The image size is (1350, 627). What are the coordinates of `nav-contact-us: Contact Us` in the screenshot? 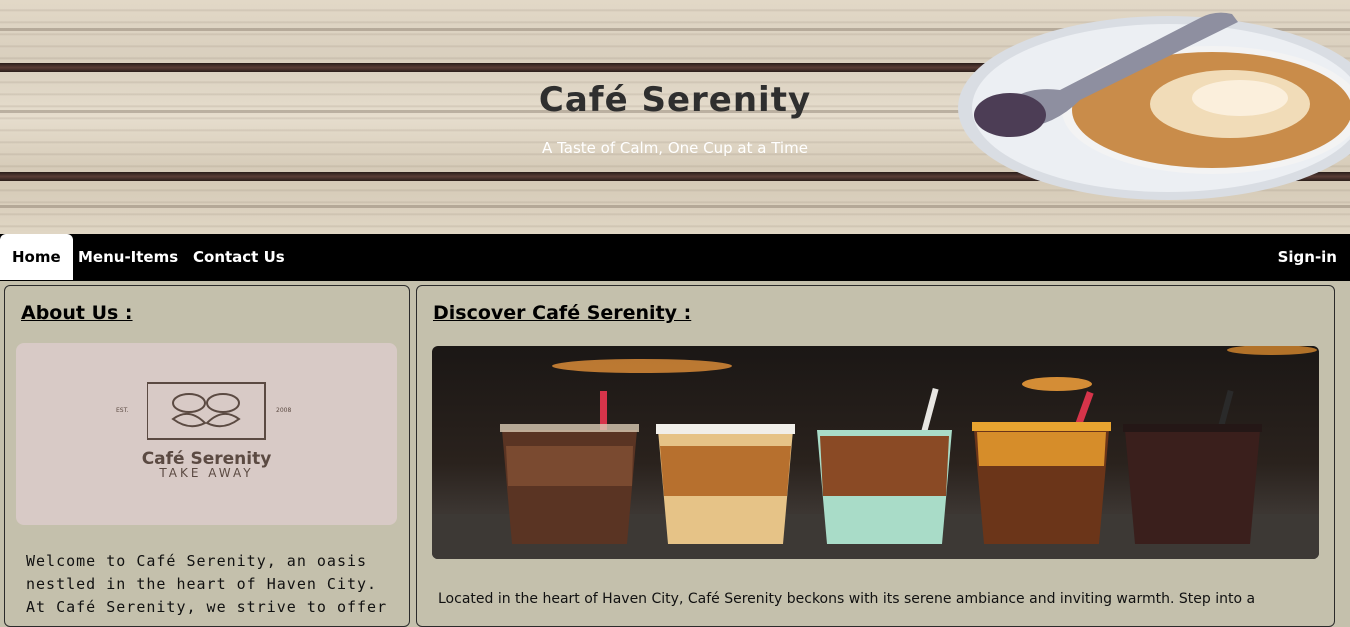 It's located at (239, 257).